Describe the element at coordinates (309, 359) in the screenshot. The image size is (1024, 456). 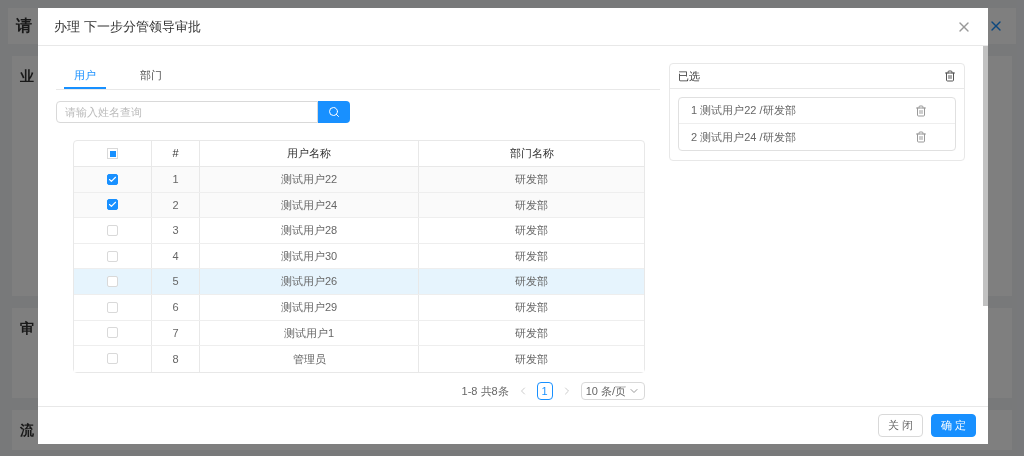
I see `table-cell: 管理员` at that location.